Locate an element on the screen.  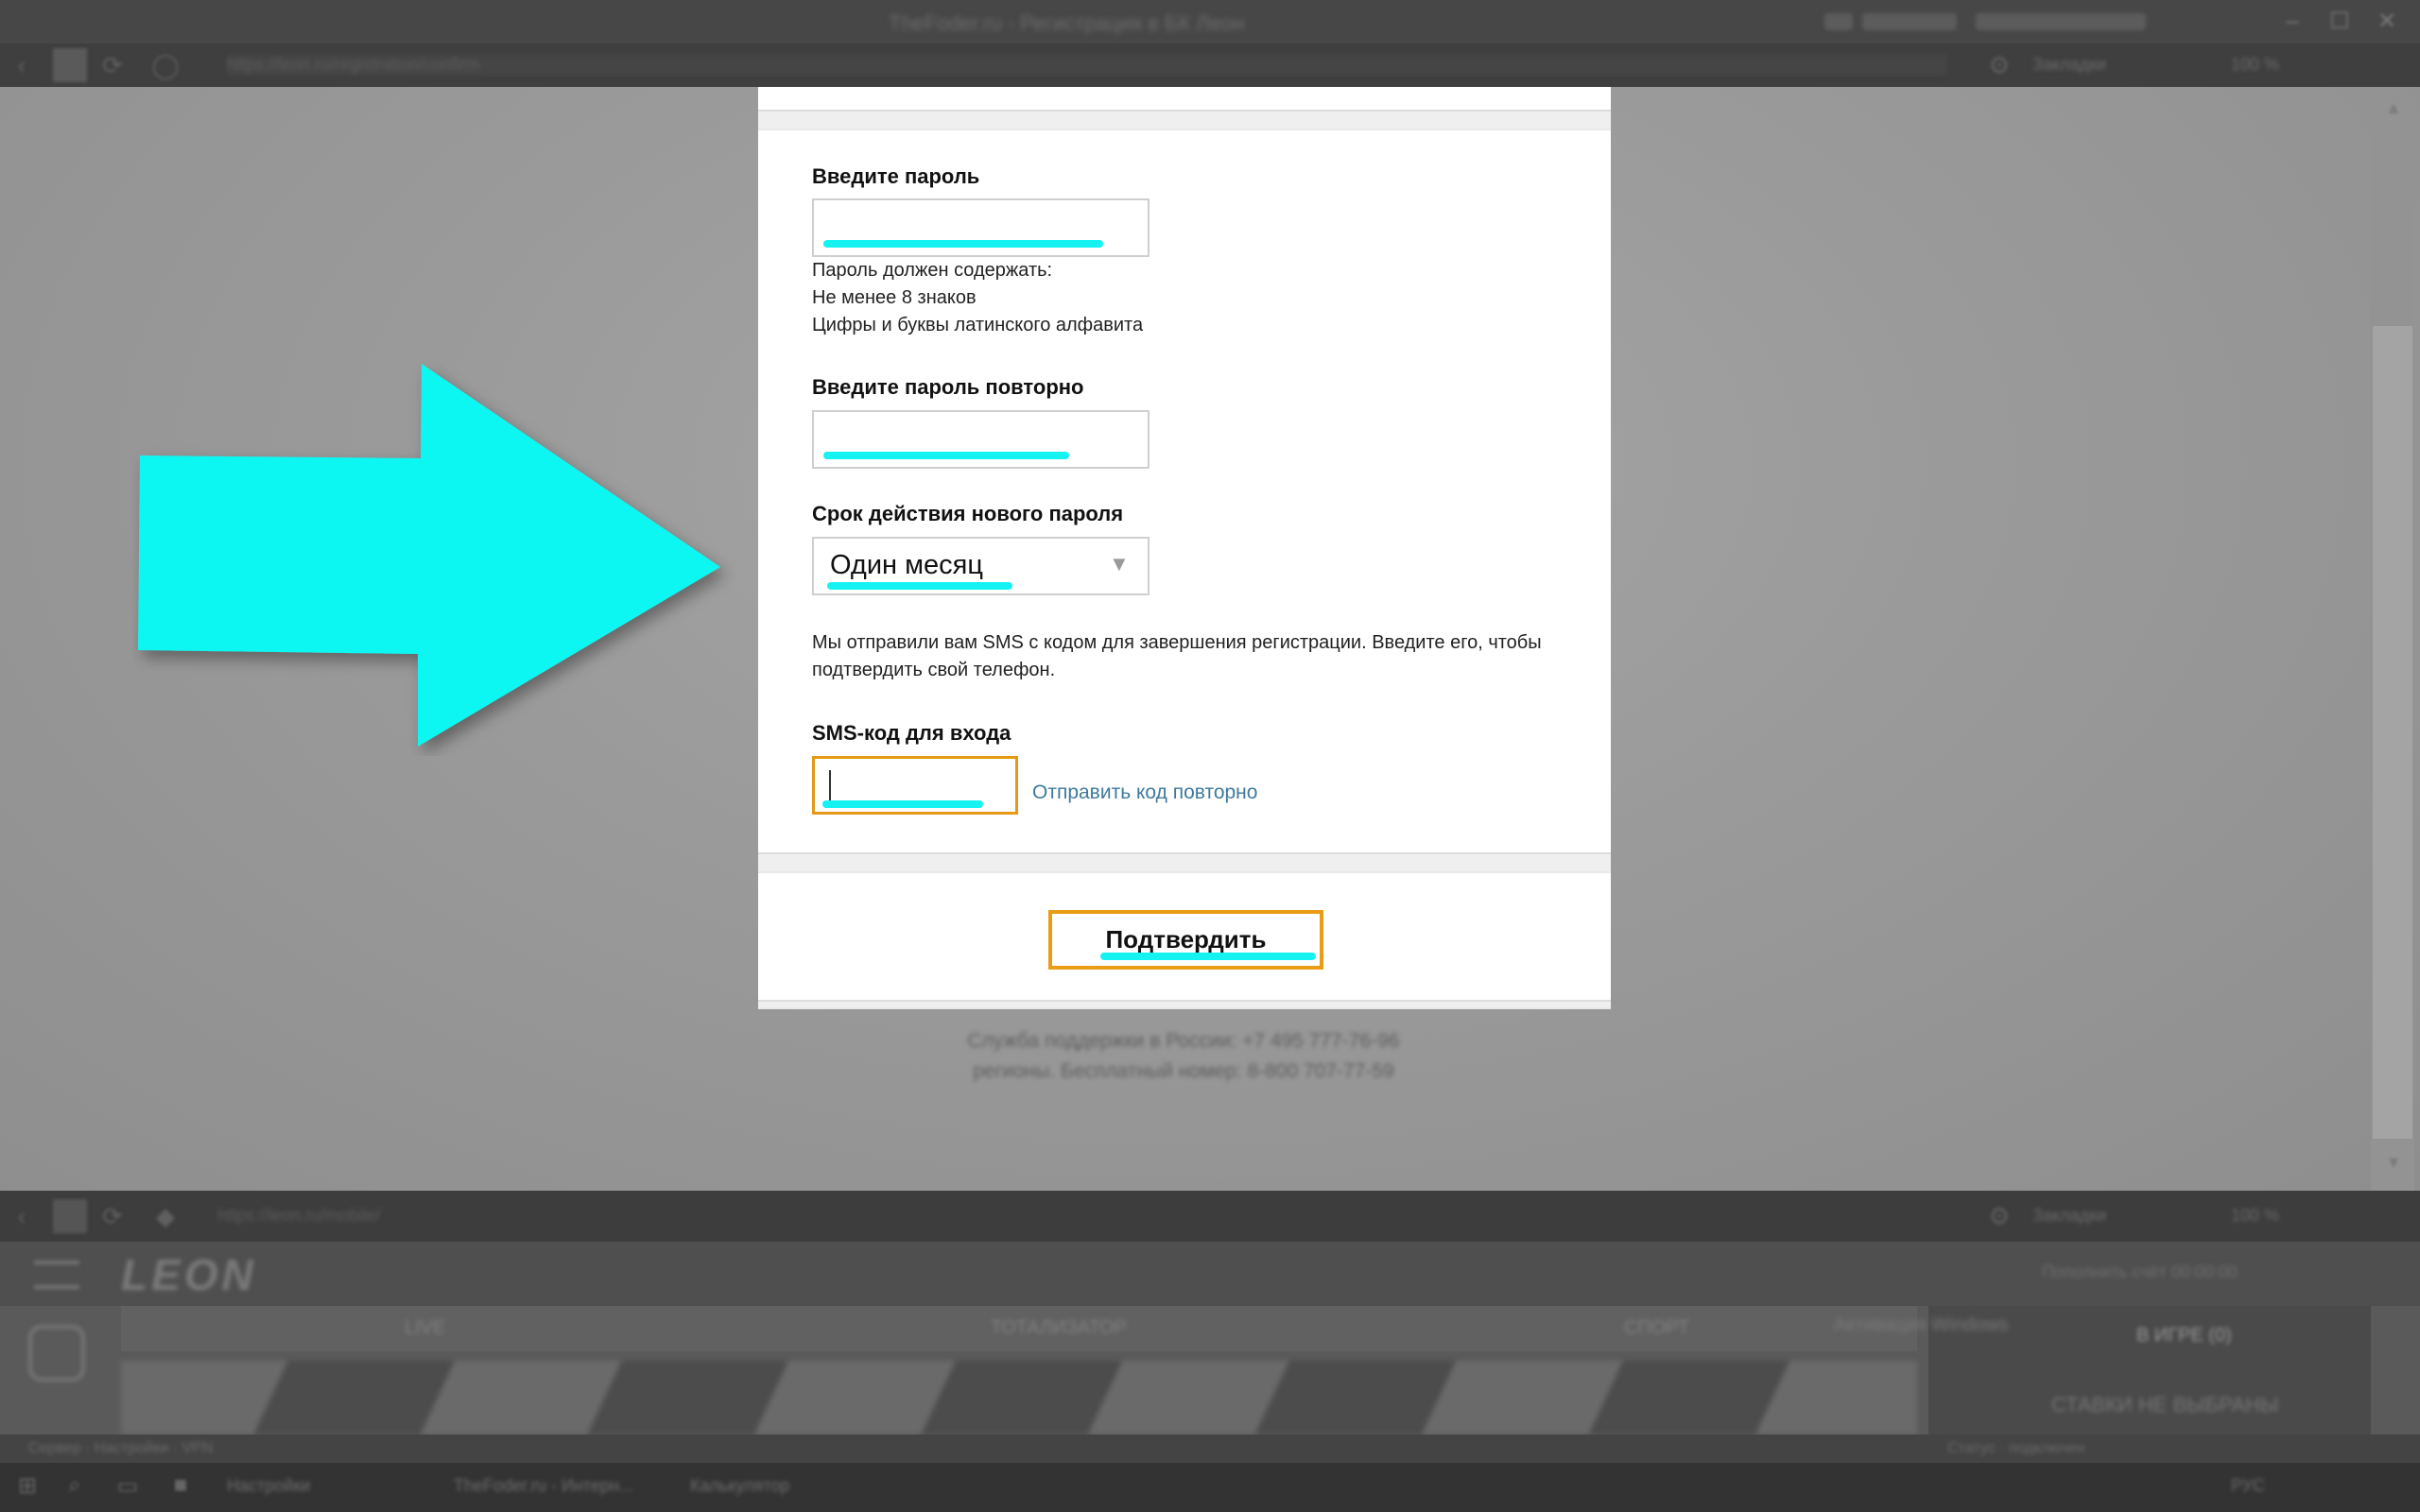
taskbar-item-calculator: Калькулятор is located at coordinates (739, 1486).